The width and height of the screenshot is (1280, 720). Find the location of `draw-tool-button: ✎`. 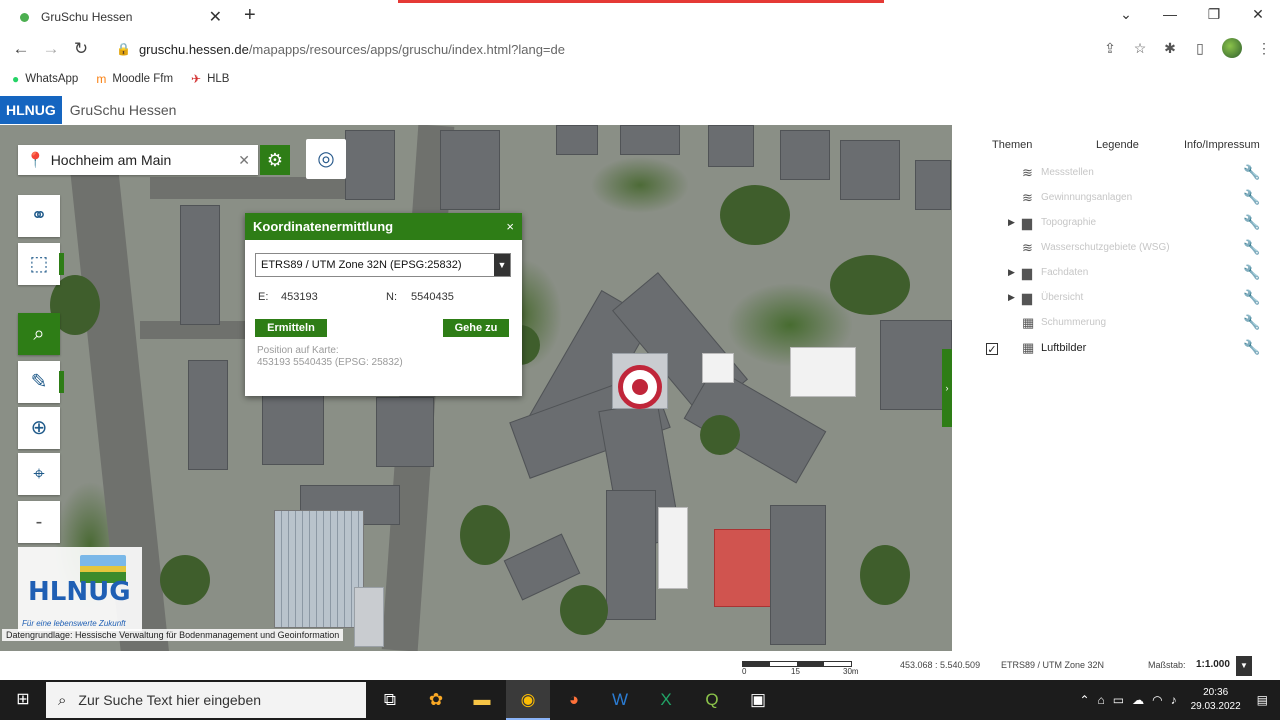

draw-tool-button: ✎ is located at coordinates (41, 382).